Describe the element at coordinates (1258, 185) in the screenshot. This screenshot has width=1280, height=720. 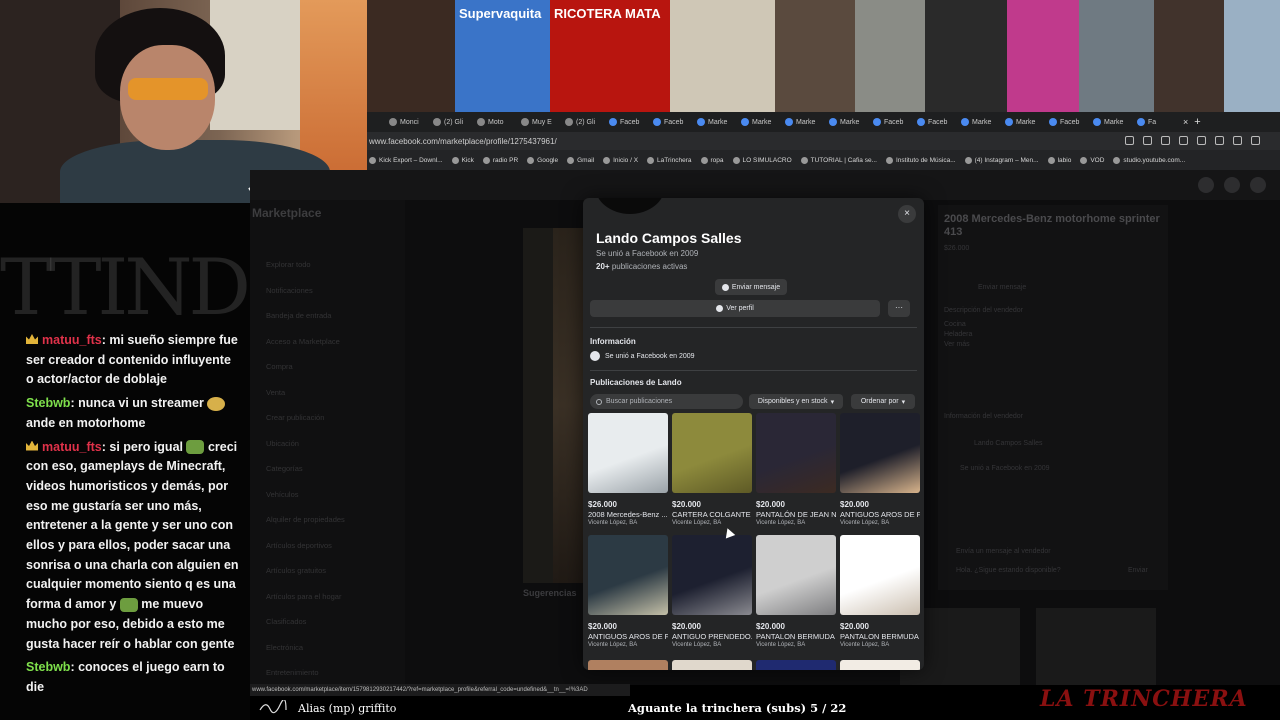
I see `account-avatar-icon` at that location.